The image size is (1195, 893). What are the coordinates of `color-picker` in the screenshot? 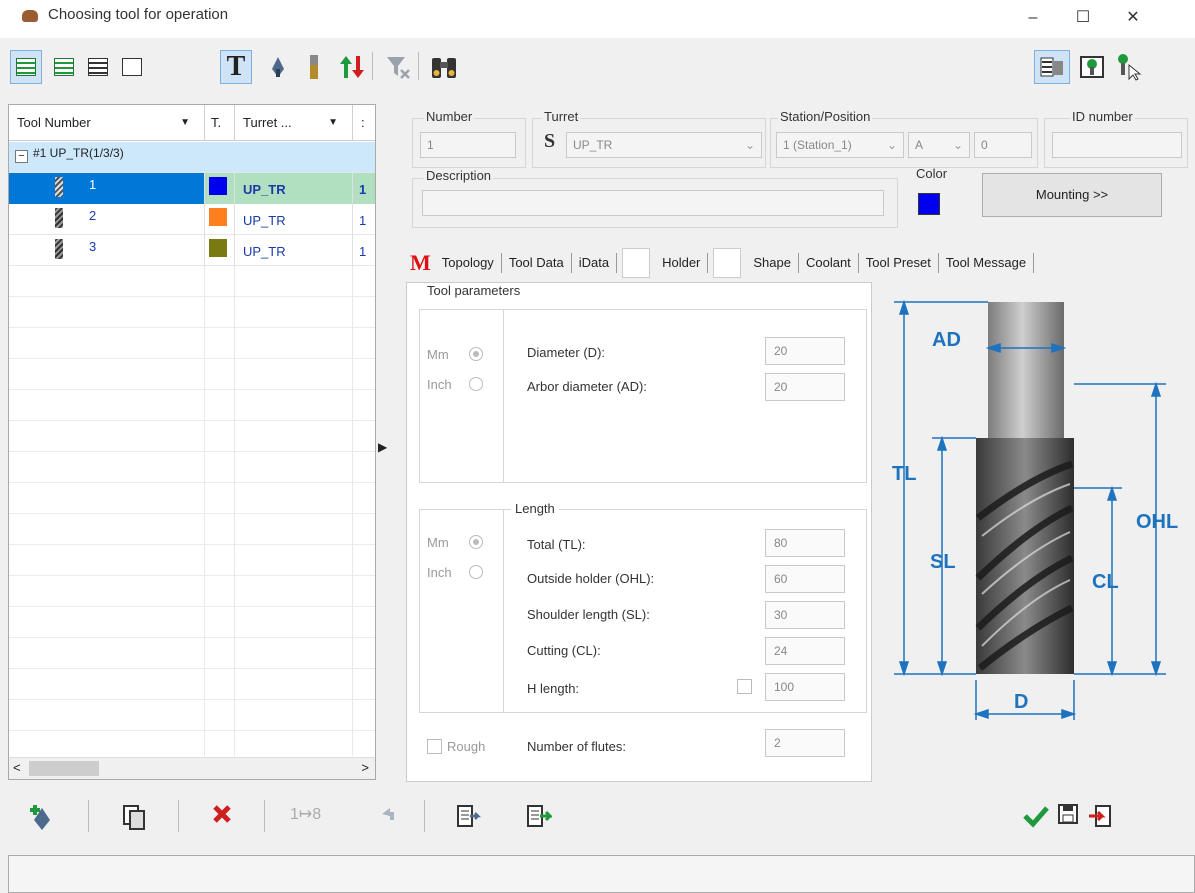 It's located at (929, 204).